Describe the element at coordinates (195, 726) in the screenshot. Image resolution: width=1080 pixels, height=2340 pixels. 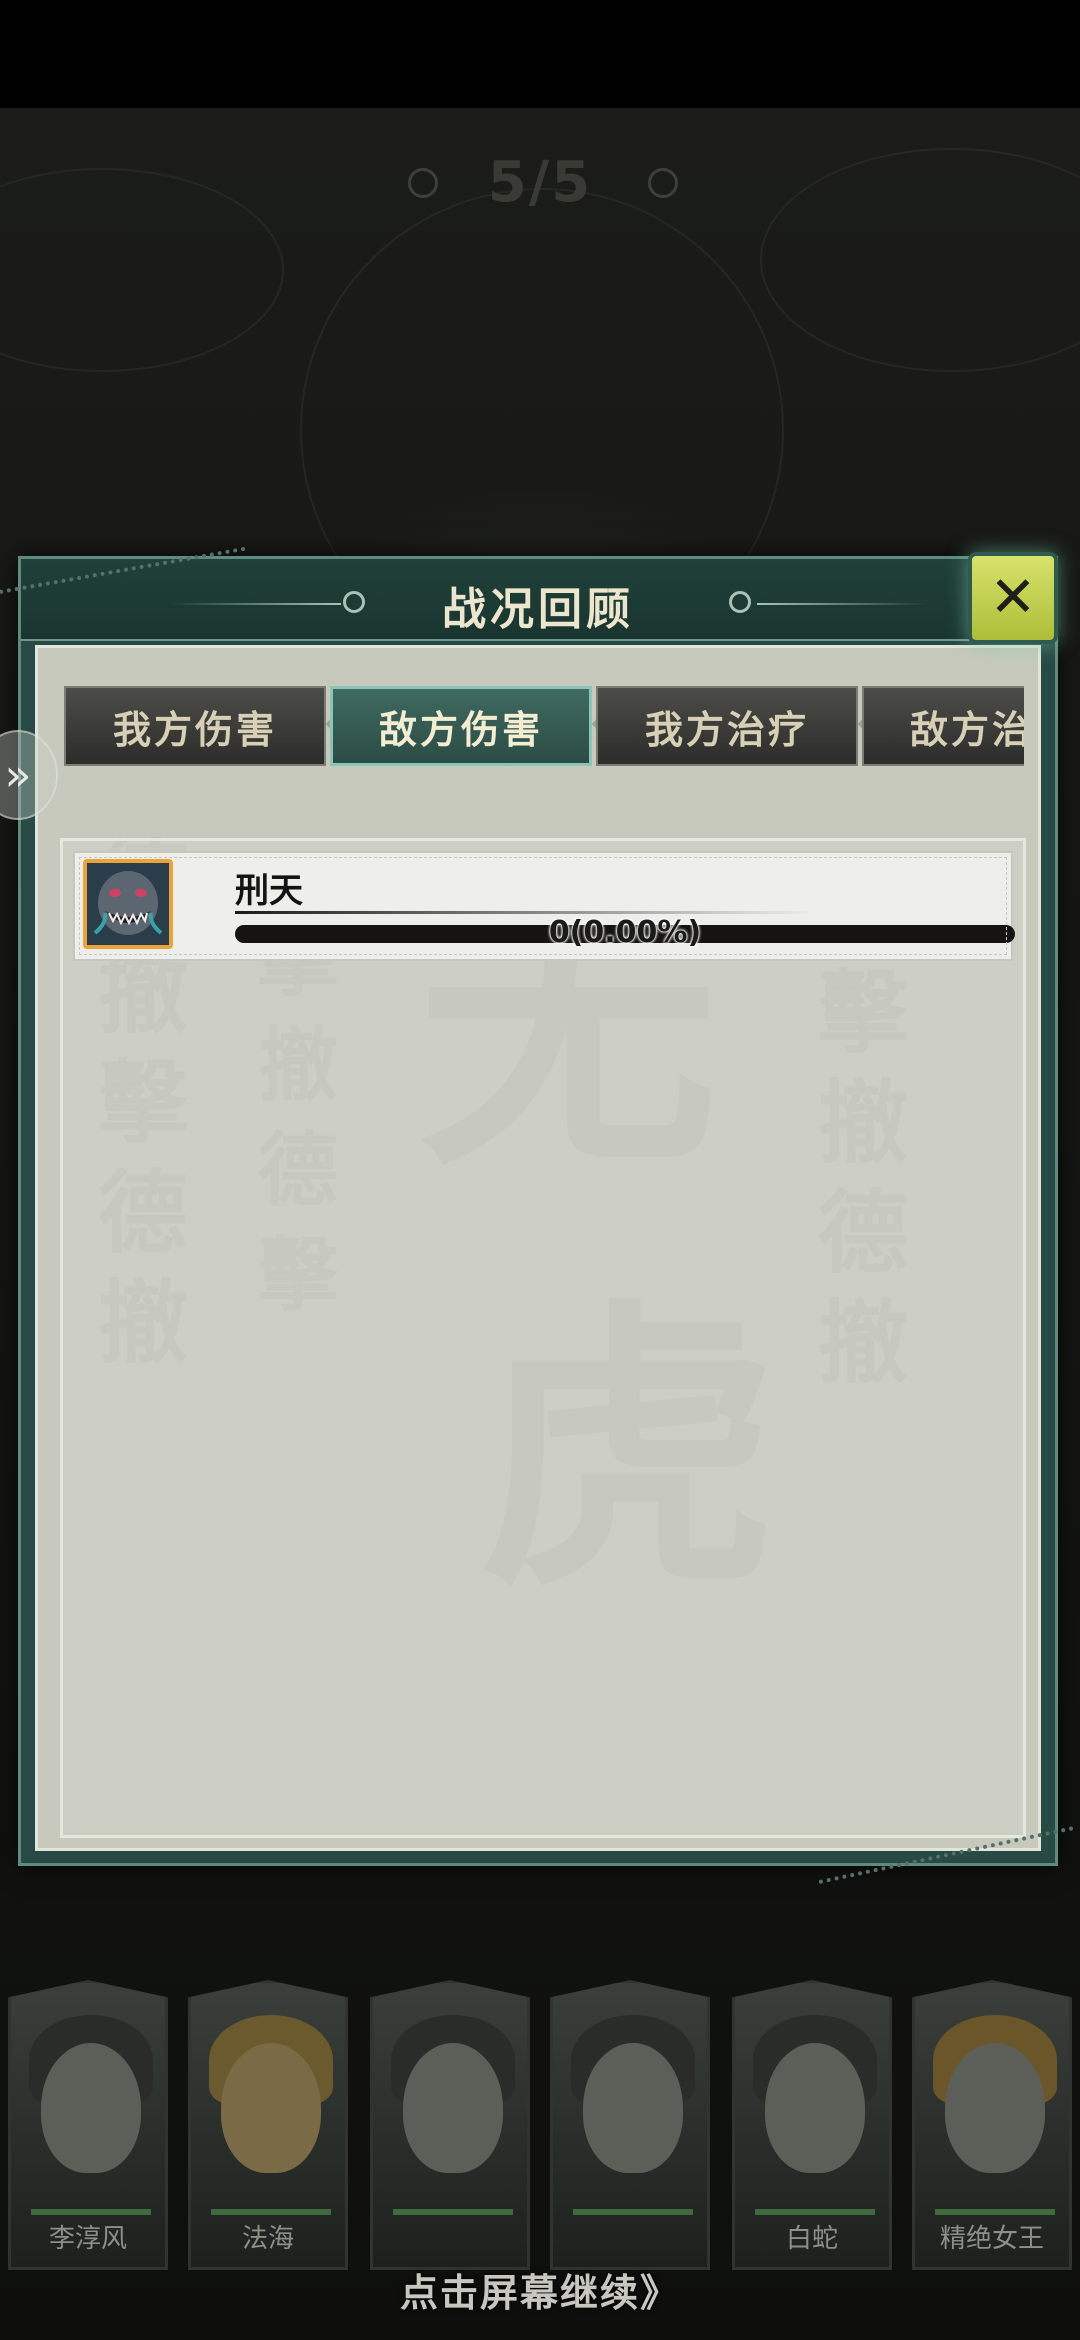
I see `tab-our-damage: 我方伤害` at that location.